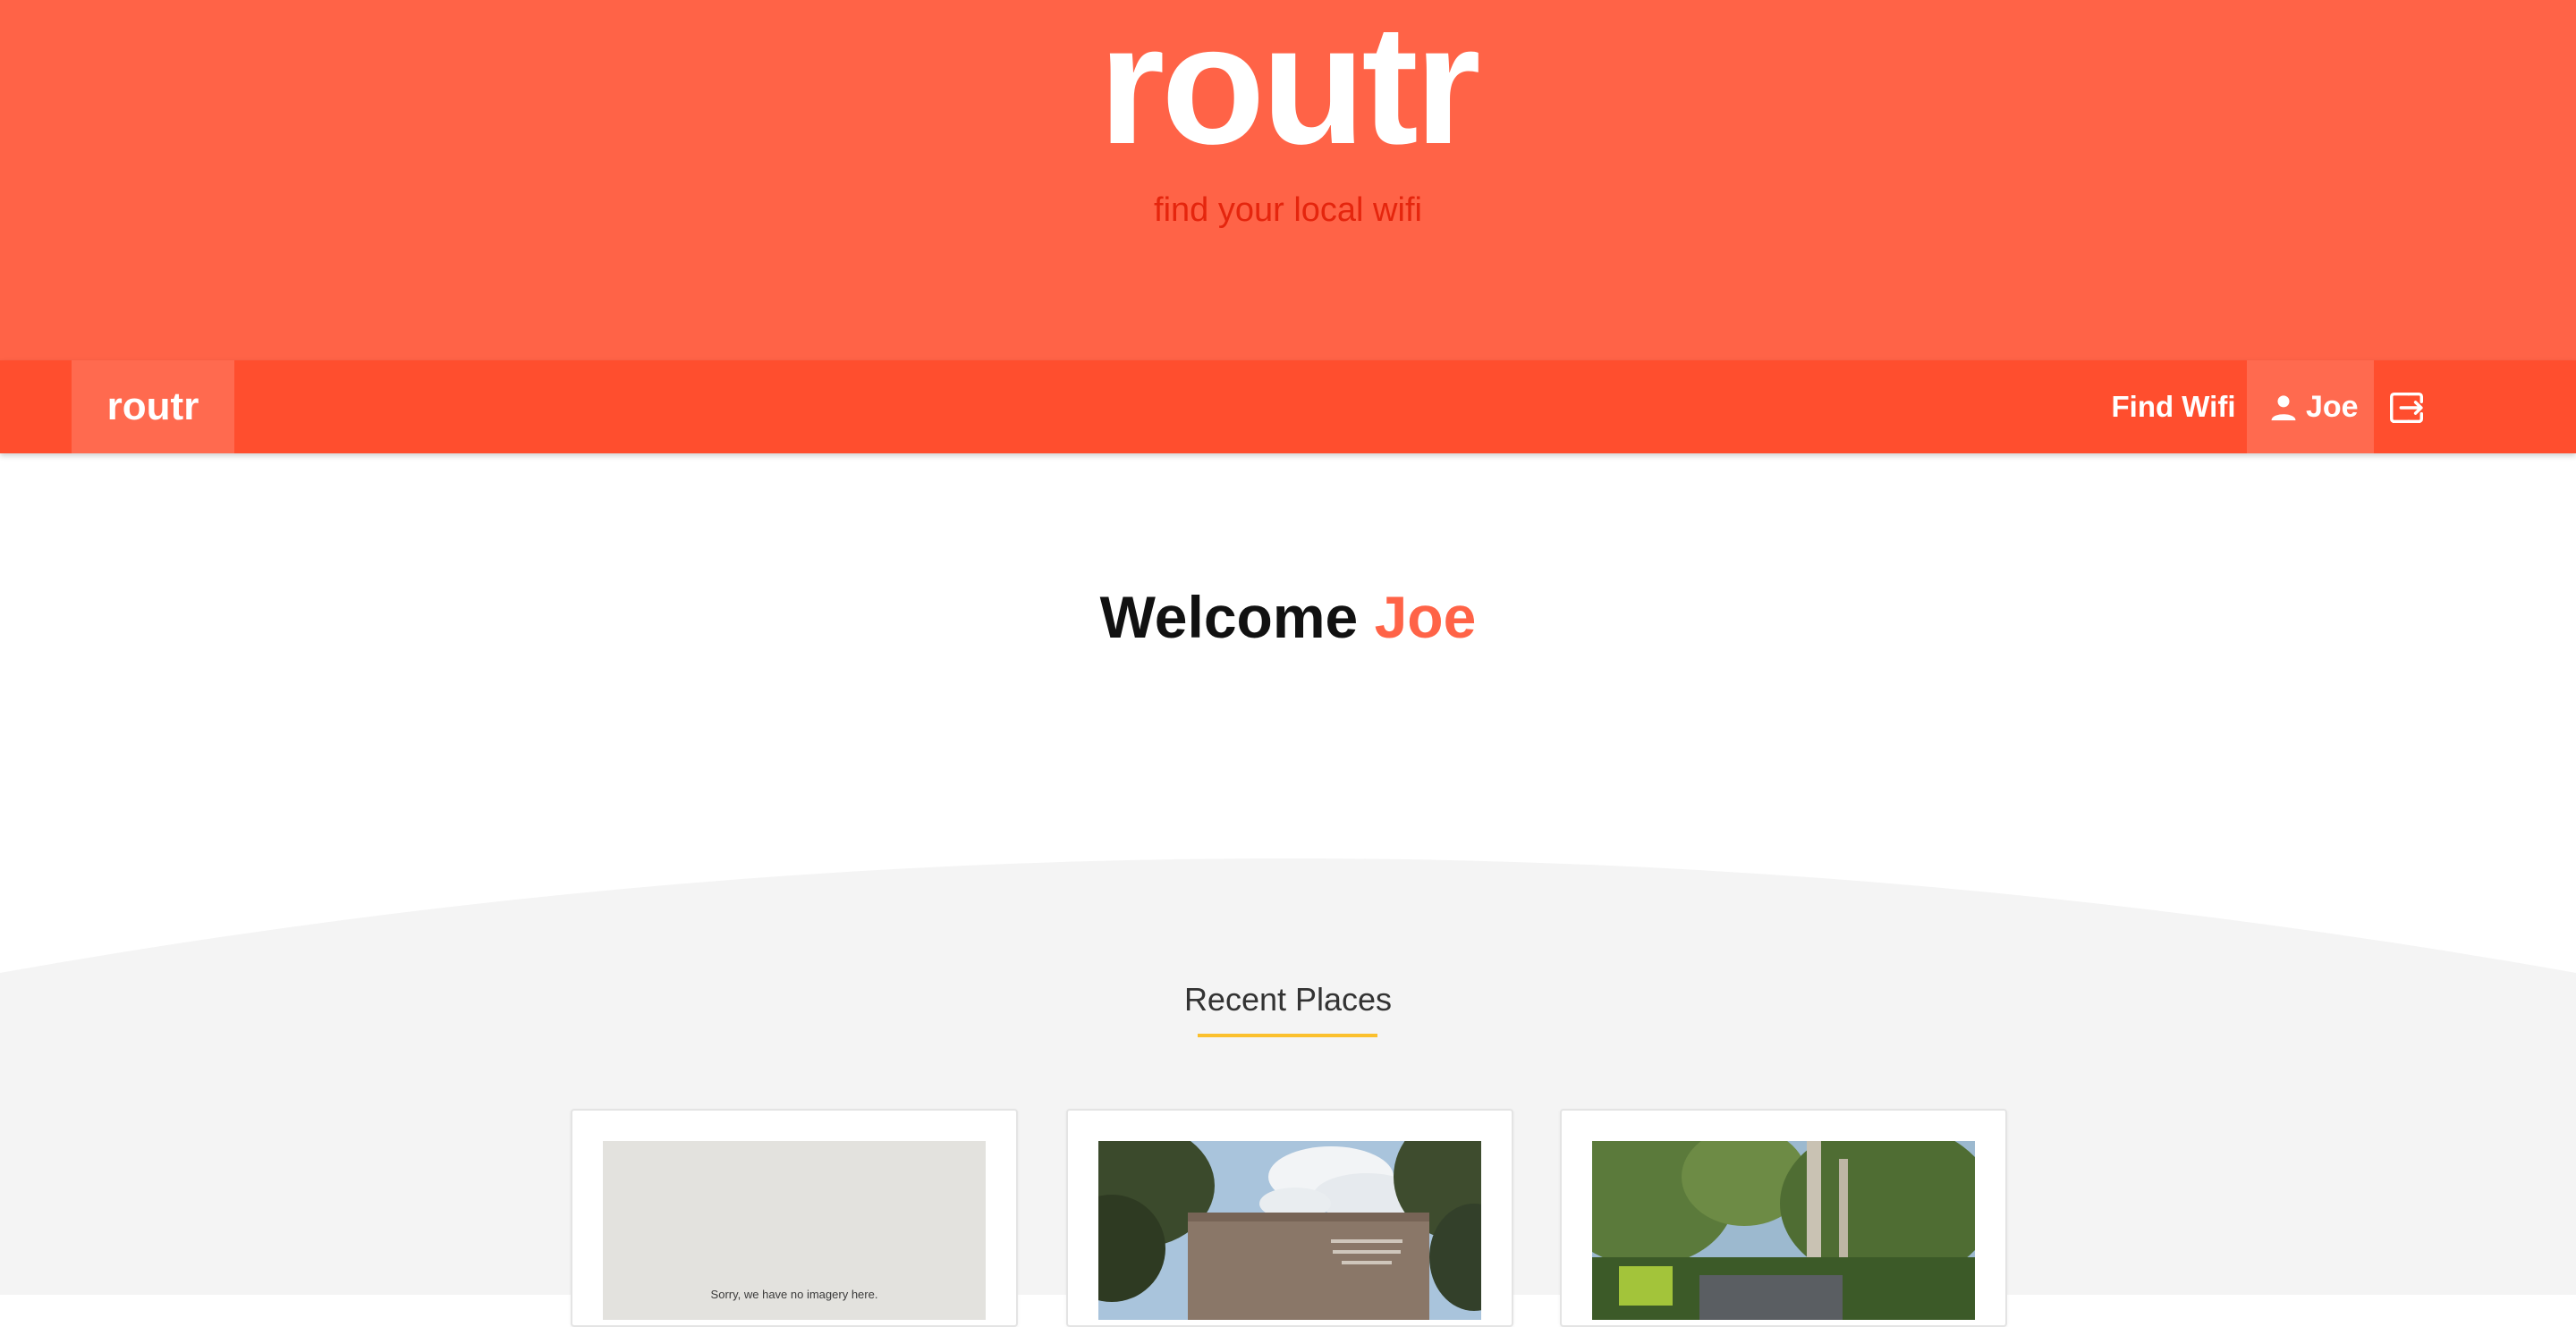  I want to click on welcome-prefix: Welcome, so click(1229, 617).